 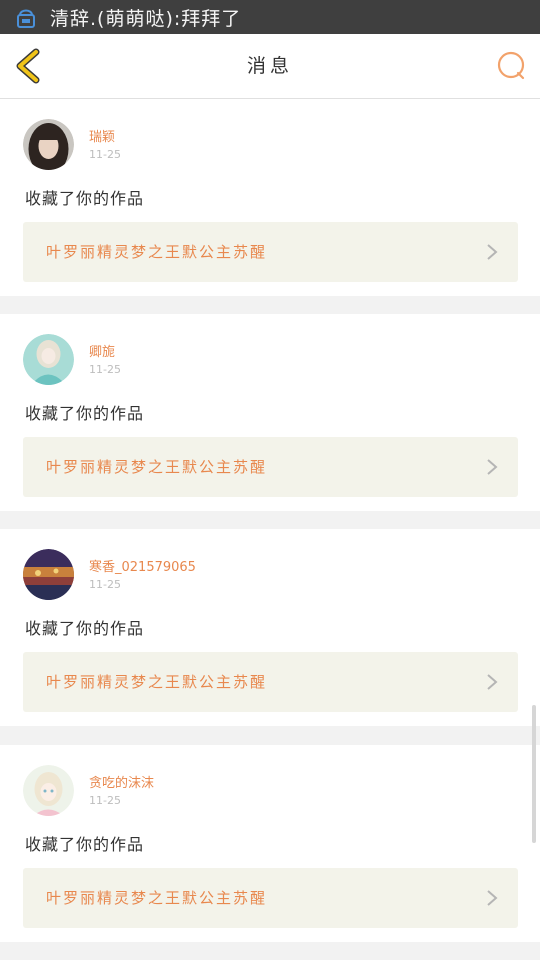 I want to click on user-avatar-photo, so click(x=48, y=144).